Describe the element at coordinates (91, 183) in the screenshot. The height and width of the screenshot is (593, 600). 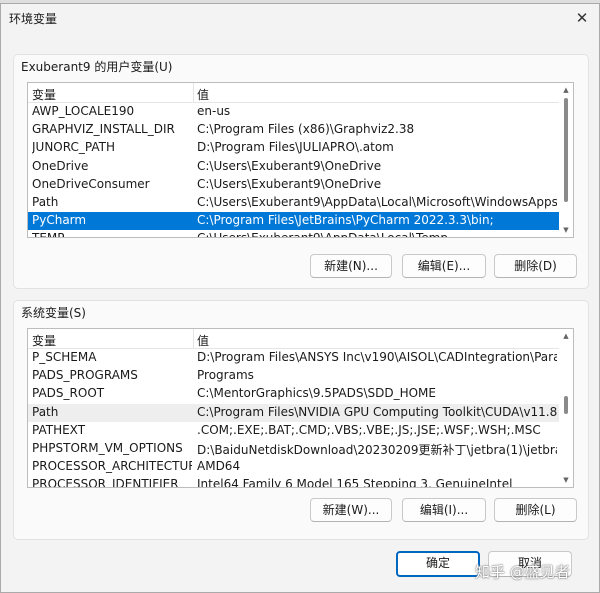
I see `variable-name: OneDriveConsumer` at that location.